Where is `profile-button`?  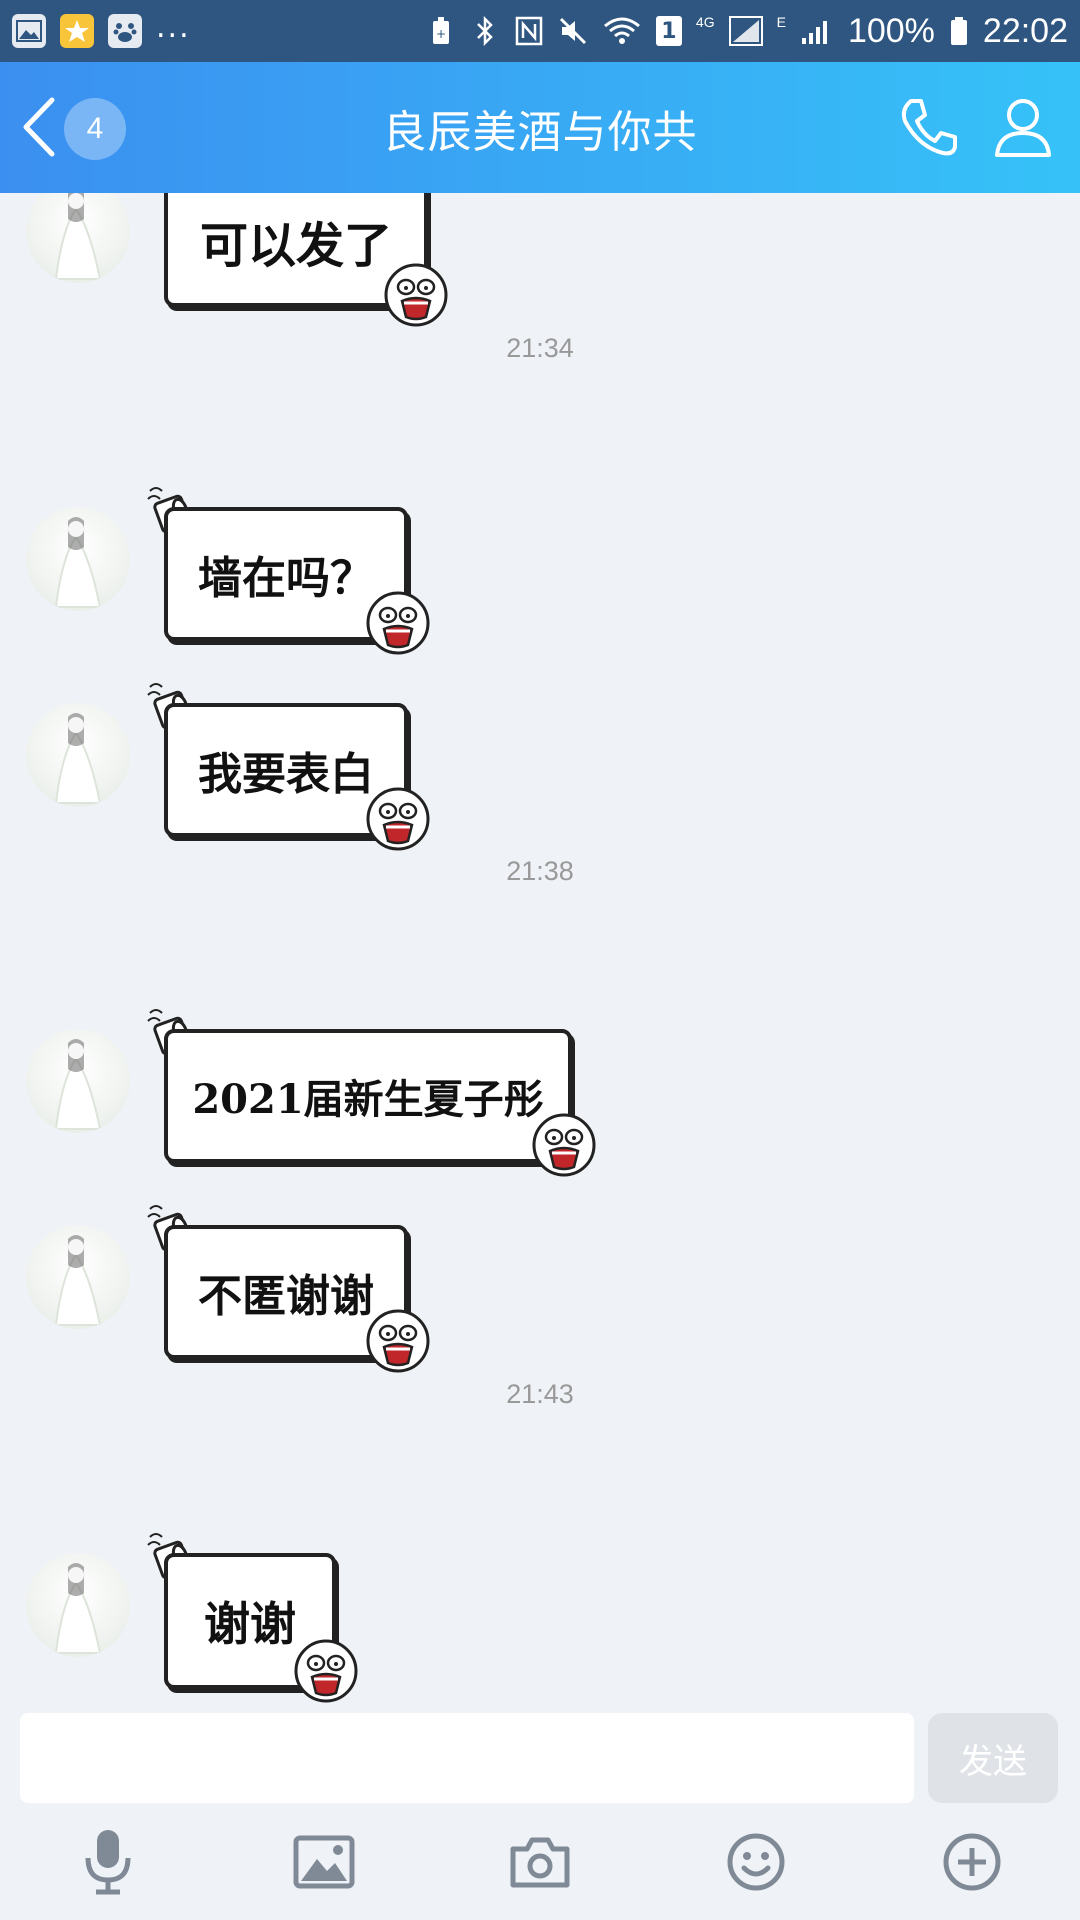 profile-button is located at coordinates (1023, 129).